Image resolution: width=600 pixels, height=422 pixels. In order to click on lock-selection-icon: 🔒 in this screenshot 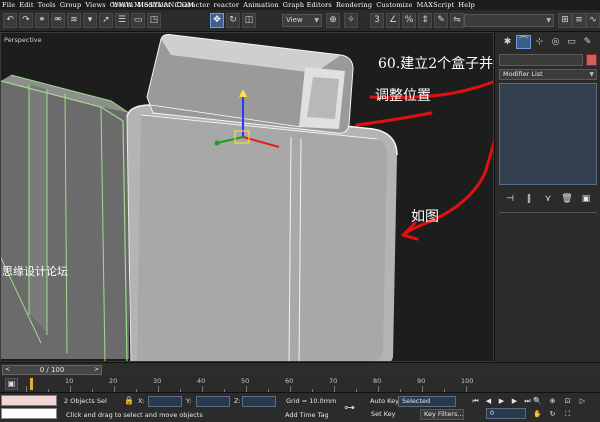, I will do `click(129, 400)`.